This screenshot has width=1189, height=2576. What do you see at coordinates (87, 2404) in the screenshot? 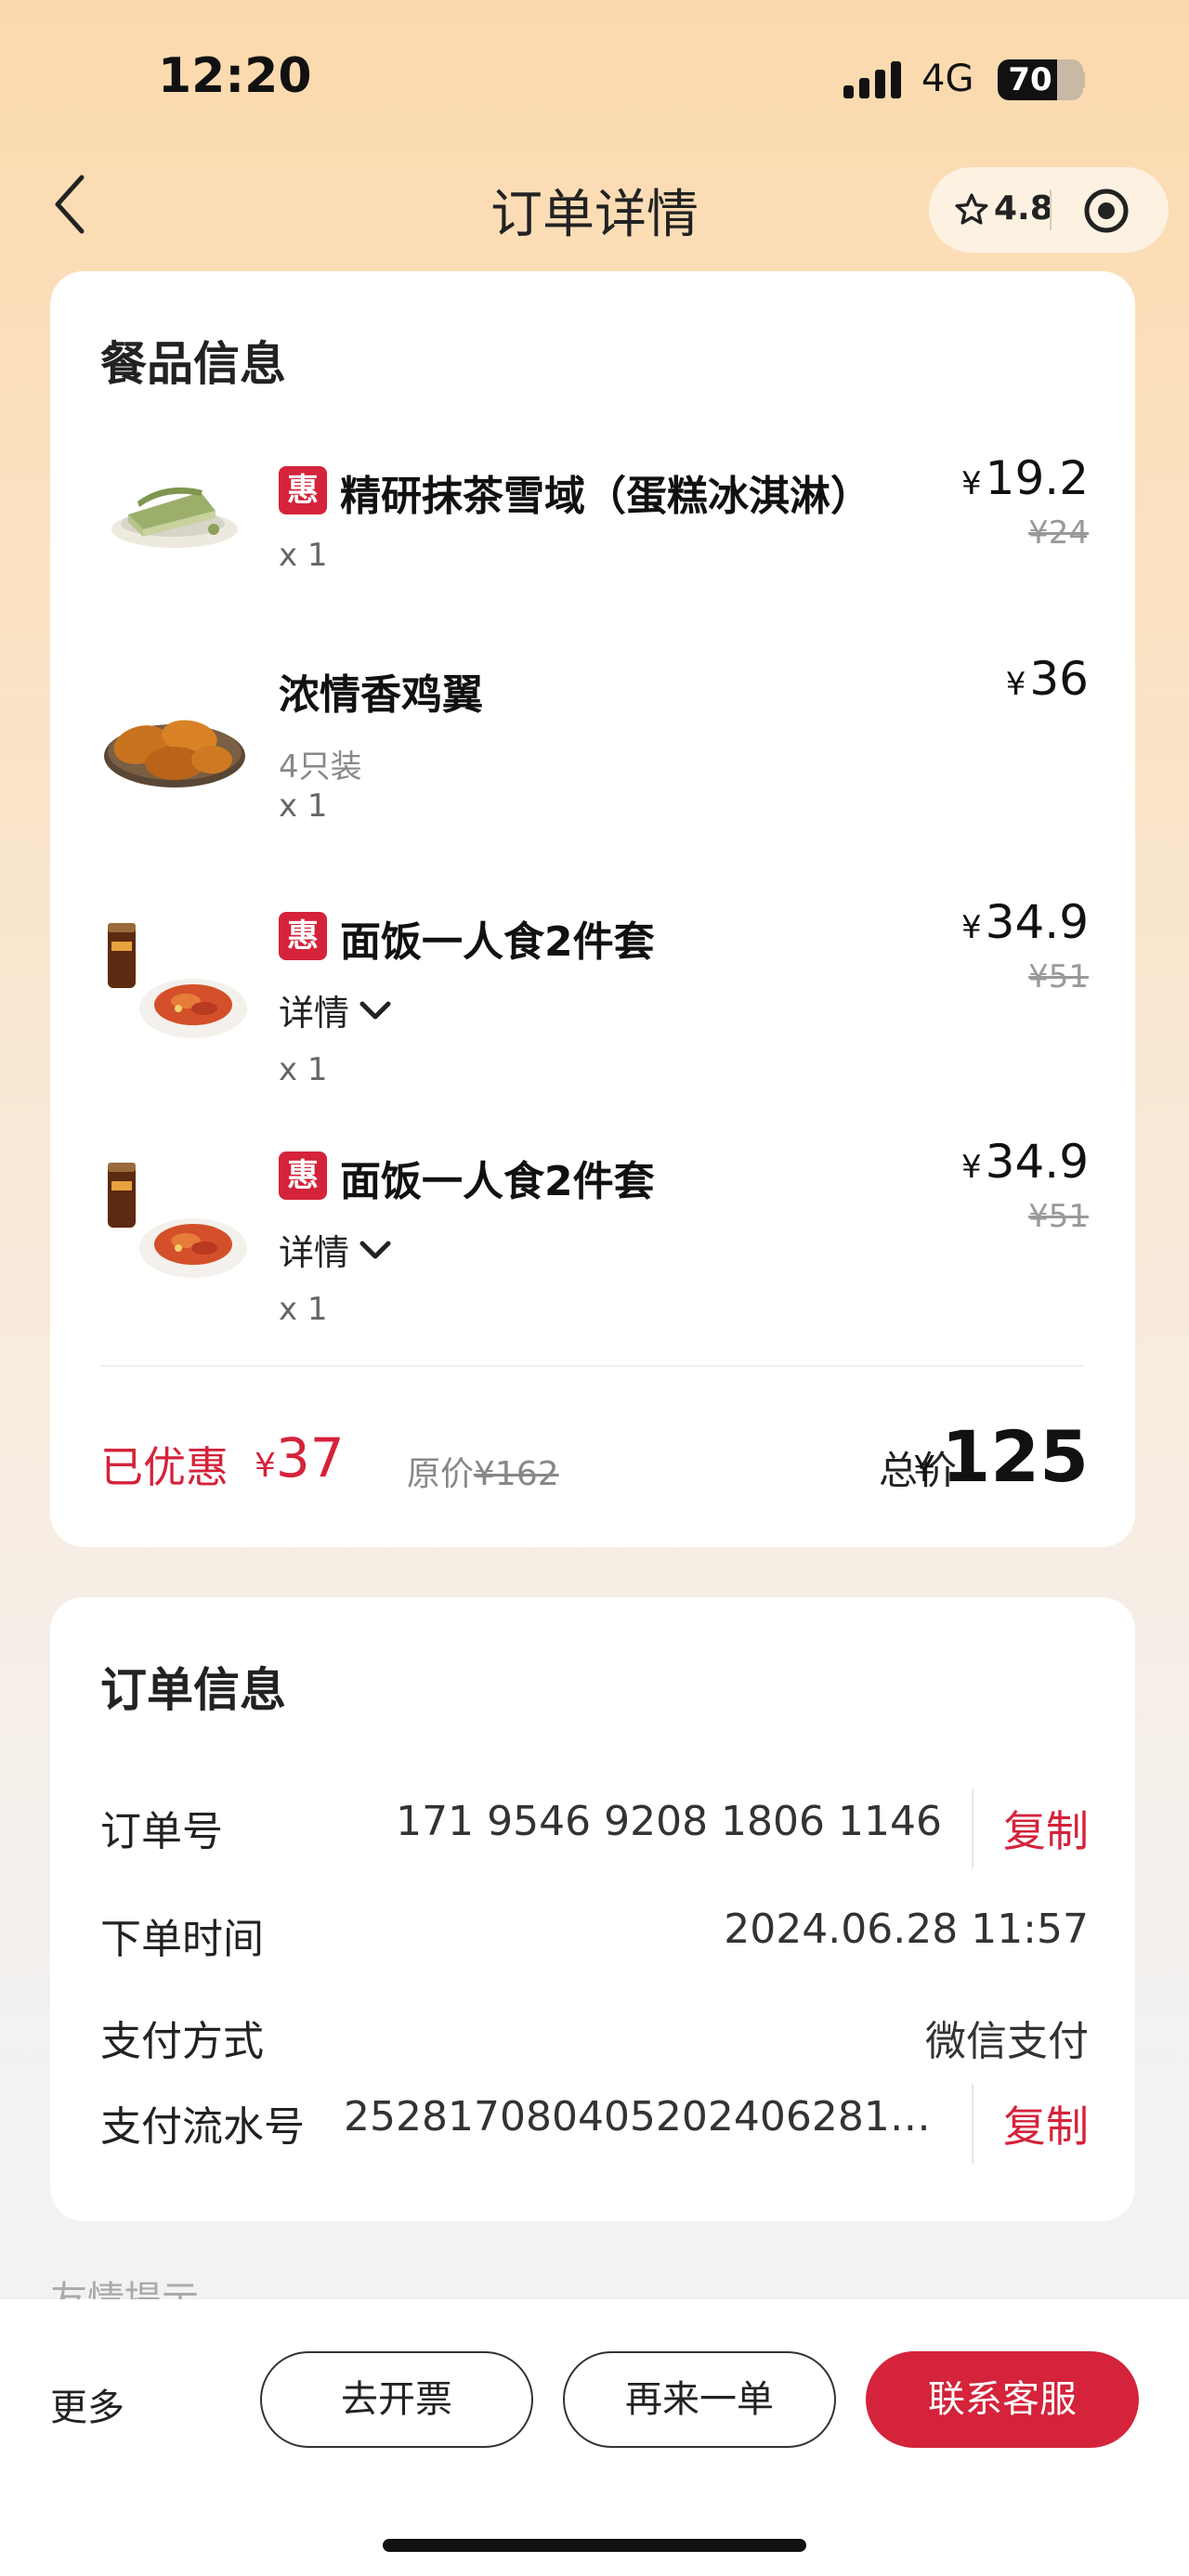
I see `more-button: 更多` at bounding box center [87, 2404].